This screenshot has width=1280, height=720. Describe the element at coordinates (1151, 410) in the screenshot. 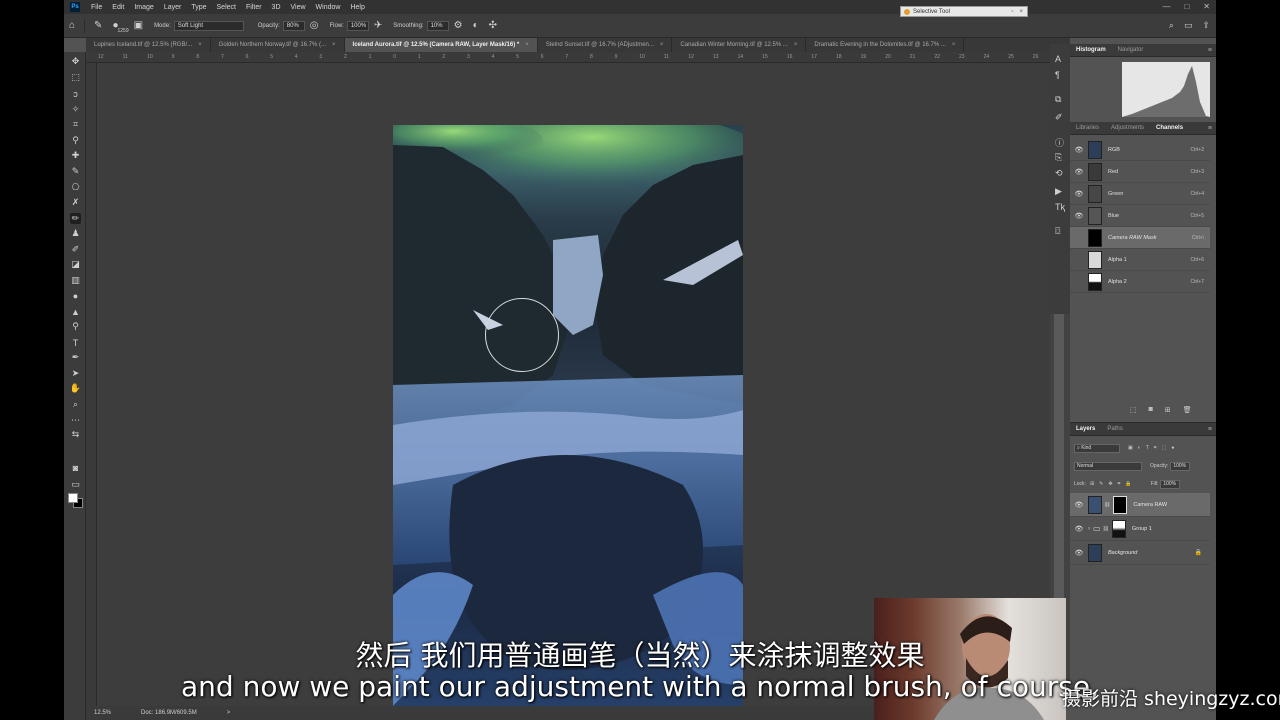

I see `save-selection-icon: ◙` at that location.